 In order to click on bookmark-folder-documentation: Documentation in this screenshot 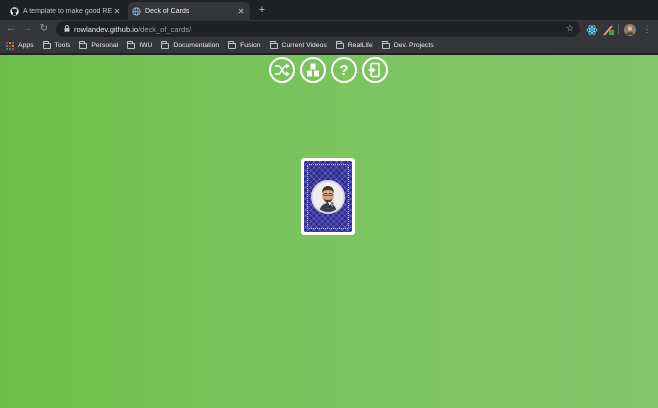, I will do `click(190, 44)`.